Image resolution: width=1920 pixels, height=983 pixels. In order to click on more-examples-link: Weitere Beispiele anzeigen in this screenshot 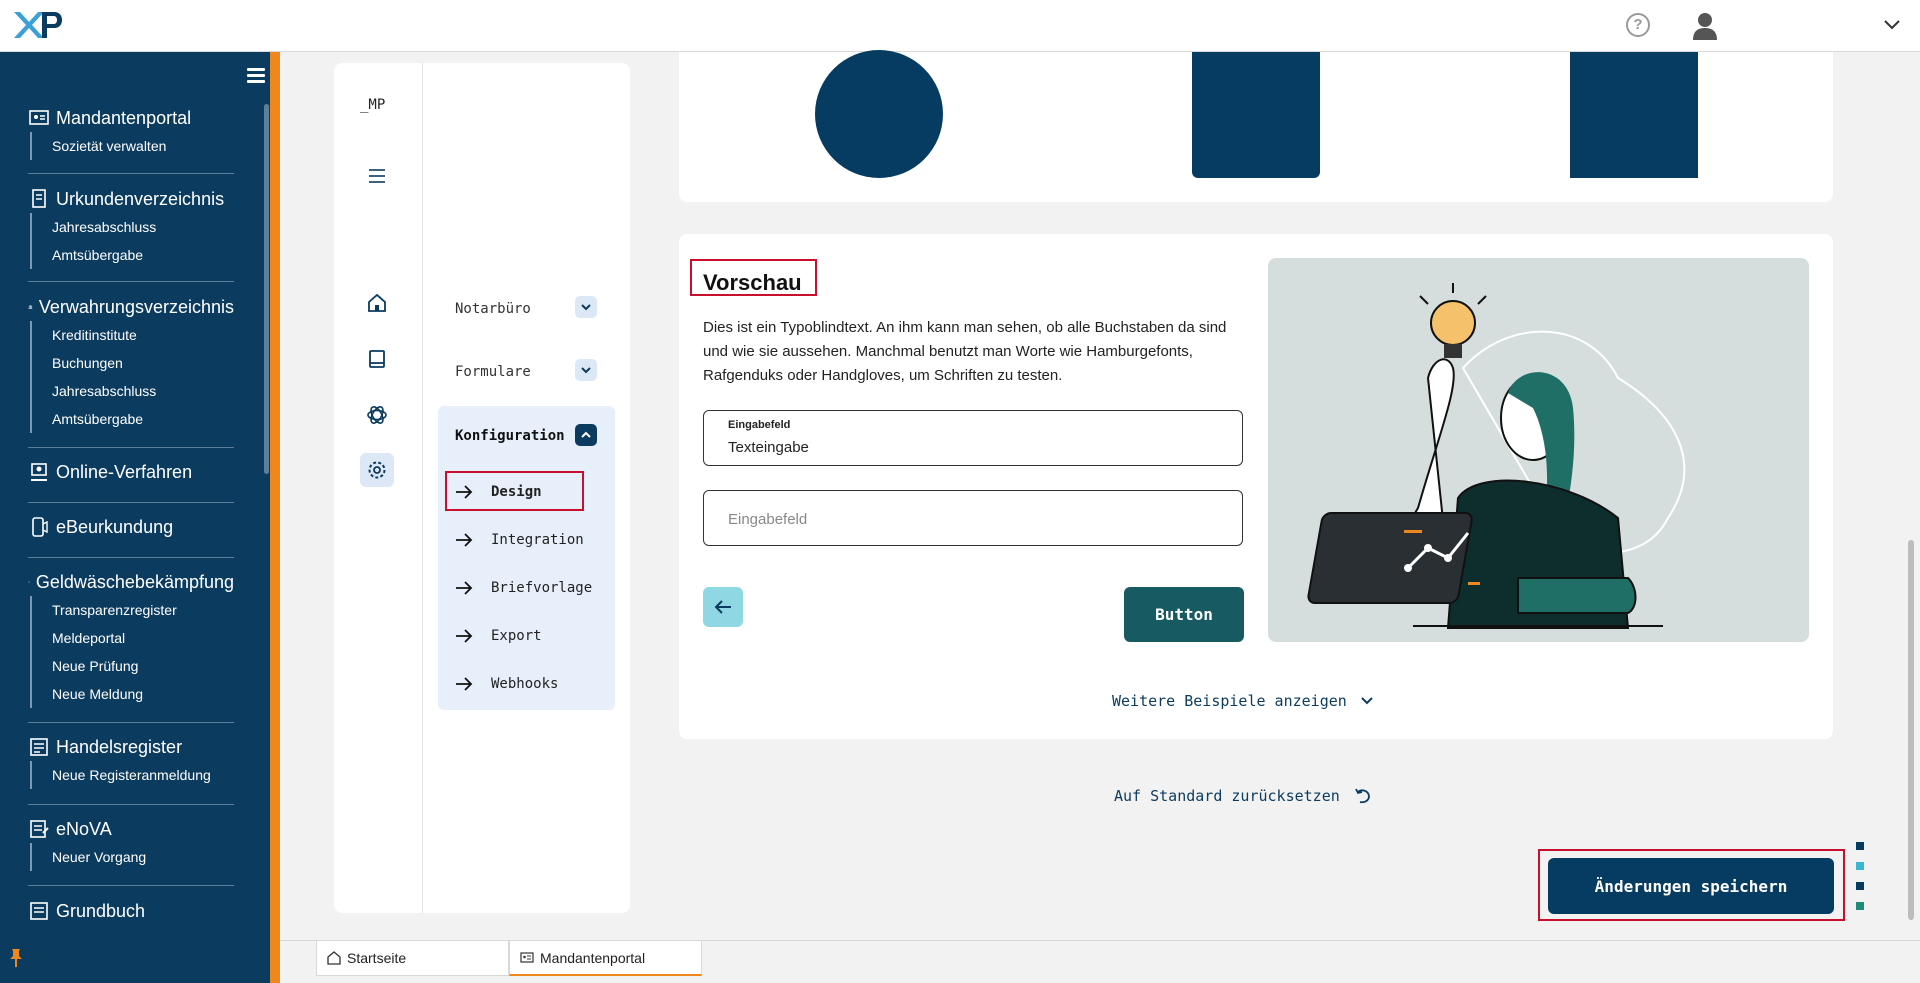, I will do `click(1243, 701)`.